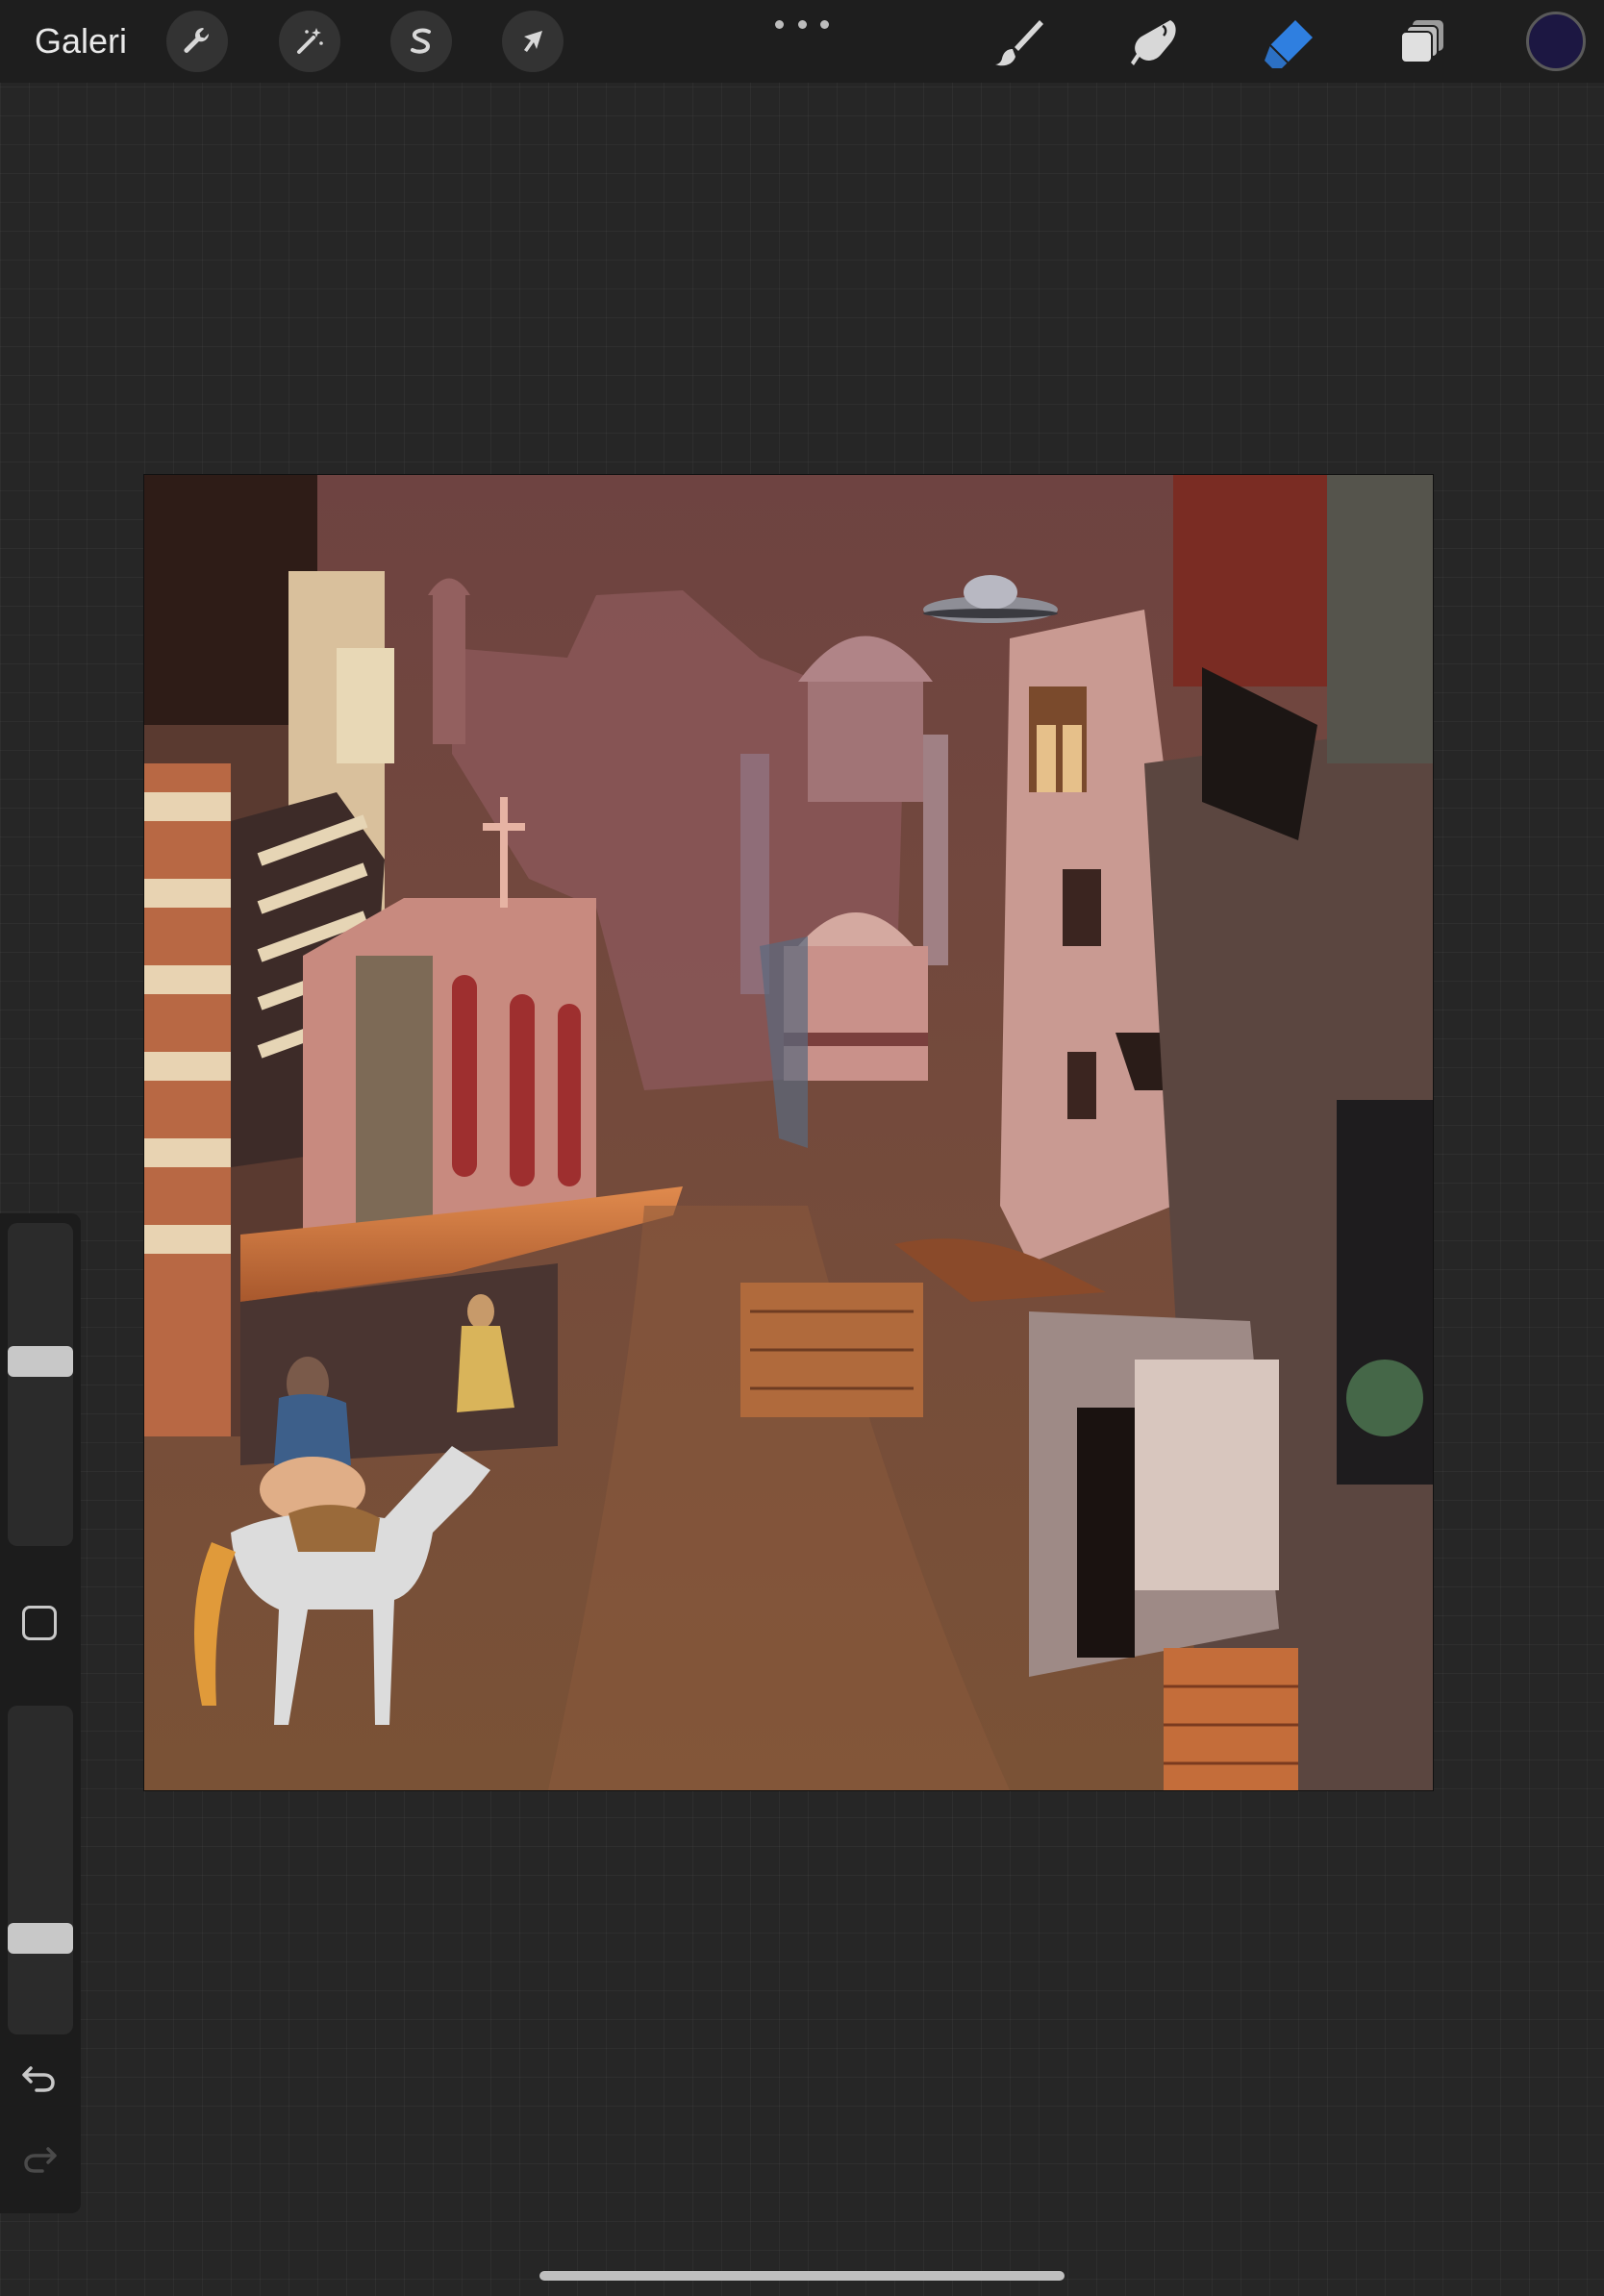 The image size is (1604, 2296). Describe the element at coordinates (40, 1361) in the screenshot. I see `brush-size-slider-thumb` at that location.